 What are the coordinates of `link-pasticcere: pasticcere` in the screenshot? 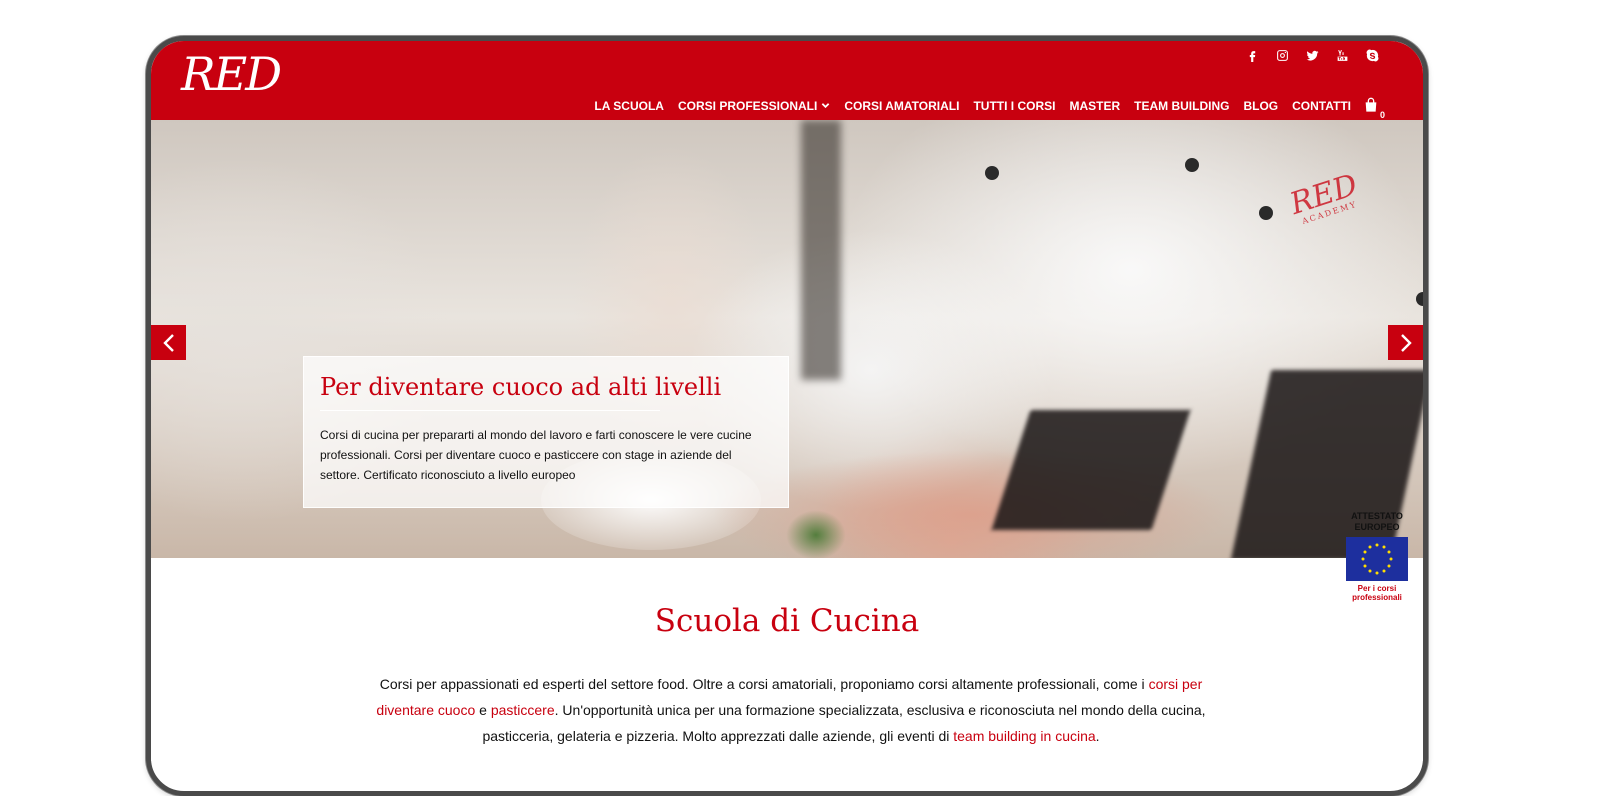 It's located at (523, 710).